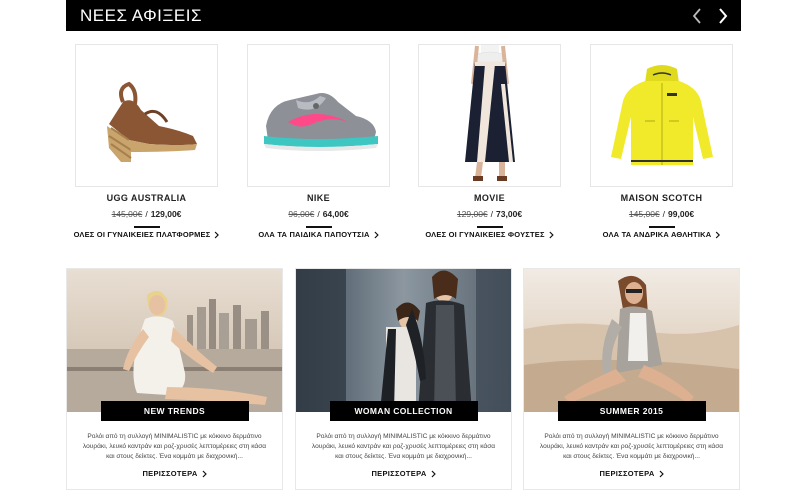 The width and height of the screenshot is (800, 500). I want to click on chevron-left-icon, so click(697, 16).